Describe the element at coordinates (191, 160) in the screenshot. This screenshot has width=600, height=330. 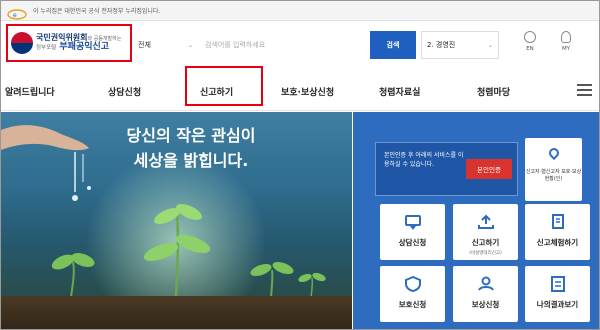
I see `hero-line-2: 세상을 밝힙니다.` at that location.